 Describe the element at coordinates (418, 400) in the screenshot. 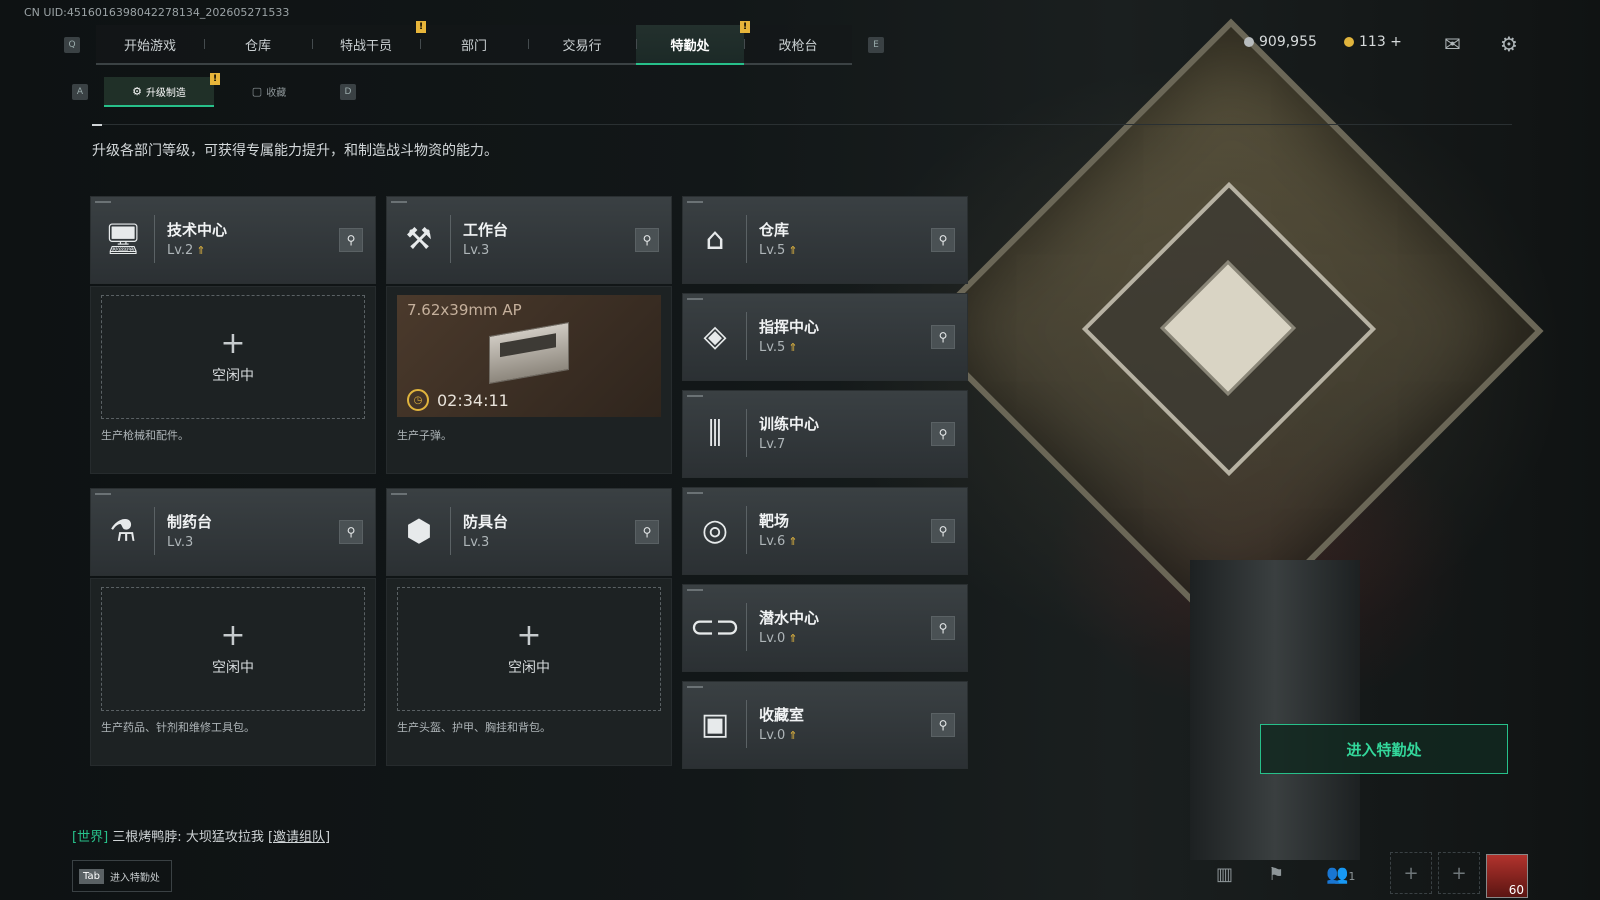

I see `clock-icon: ◷` at that location.